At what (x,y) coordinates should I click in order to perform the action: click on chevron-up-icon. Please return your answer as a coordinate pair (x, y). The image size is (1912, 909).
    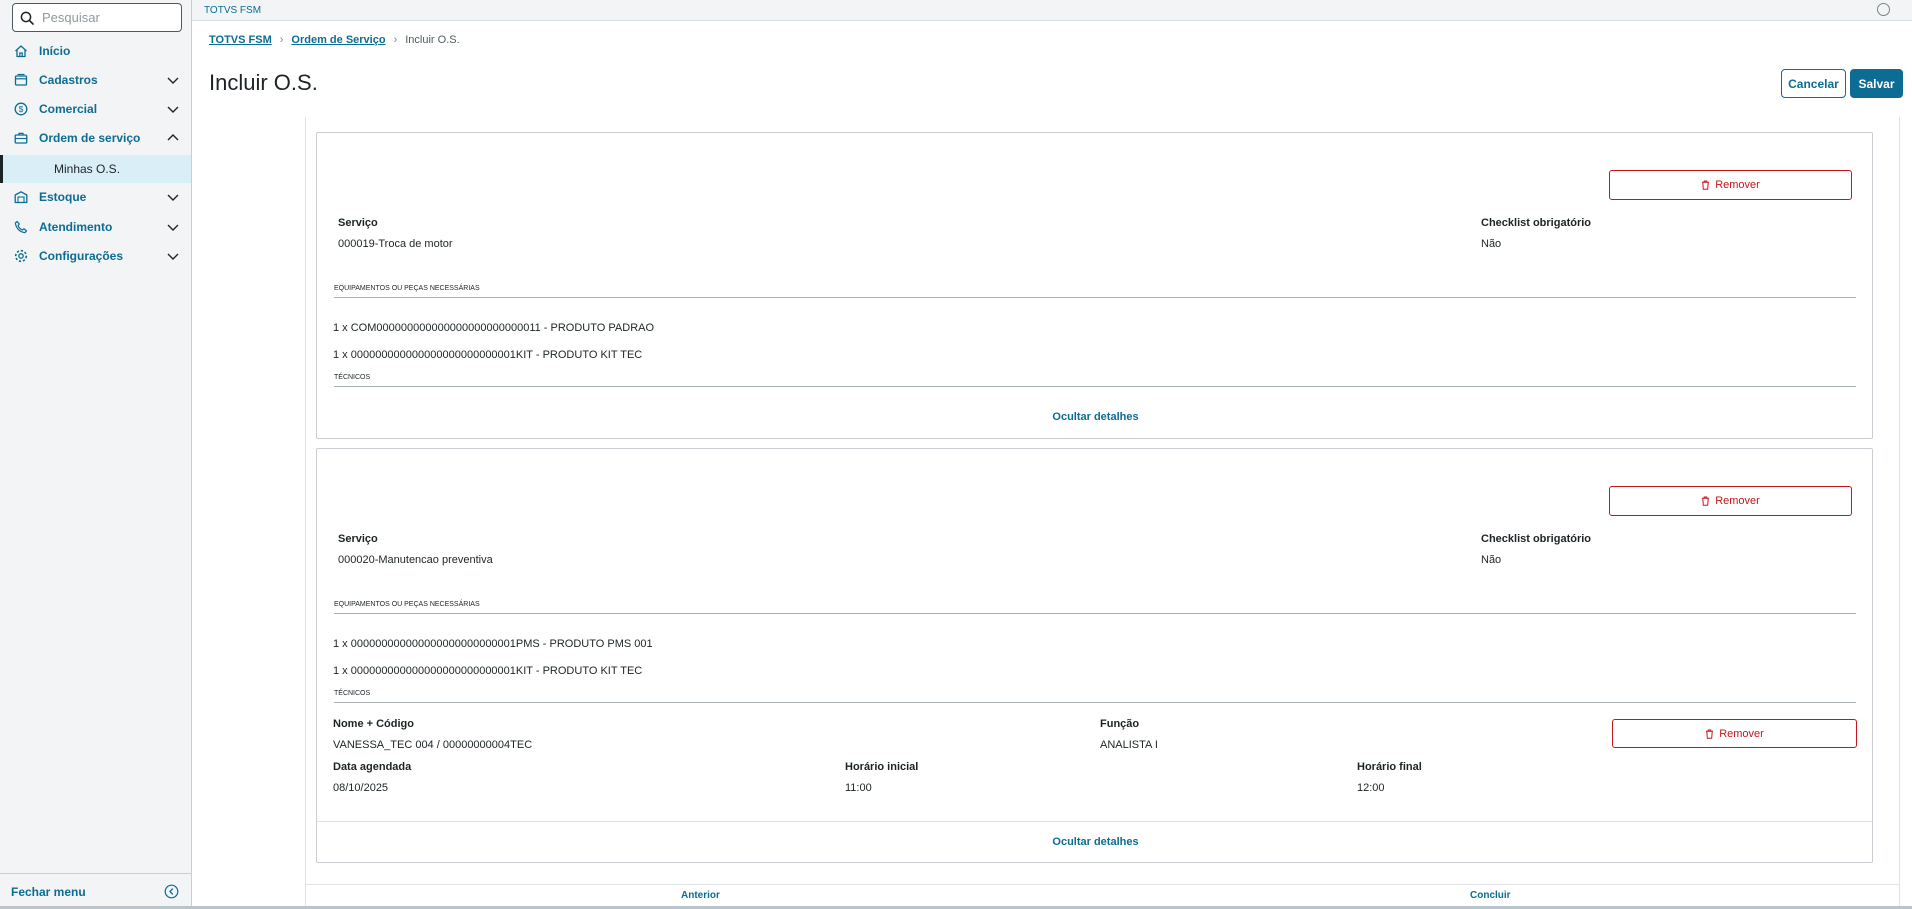
    Looking at the image, I should click on (173, 137).